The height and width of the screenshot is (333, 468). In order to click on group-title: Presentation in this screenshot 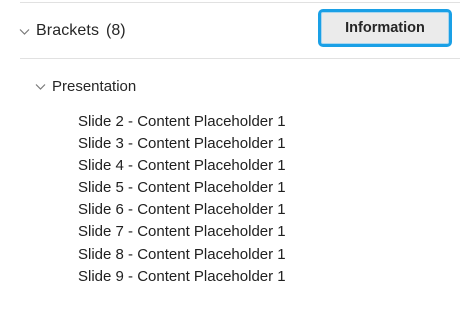, I will do `click(94, 86)`.